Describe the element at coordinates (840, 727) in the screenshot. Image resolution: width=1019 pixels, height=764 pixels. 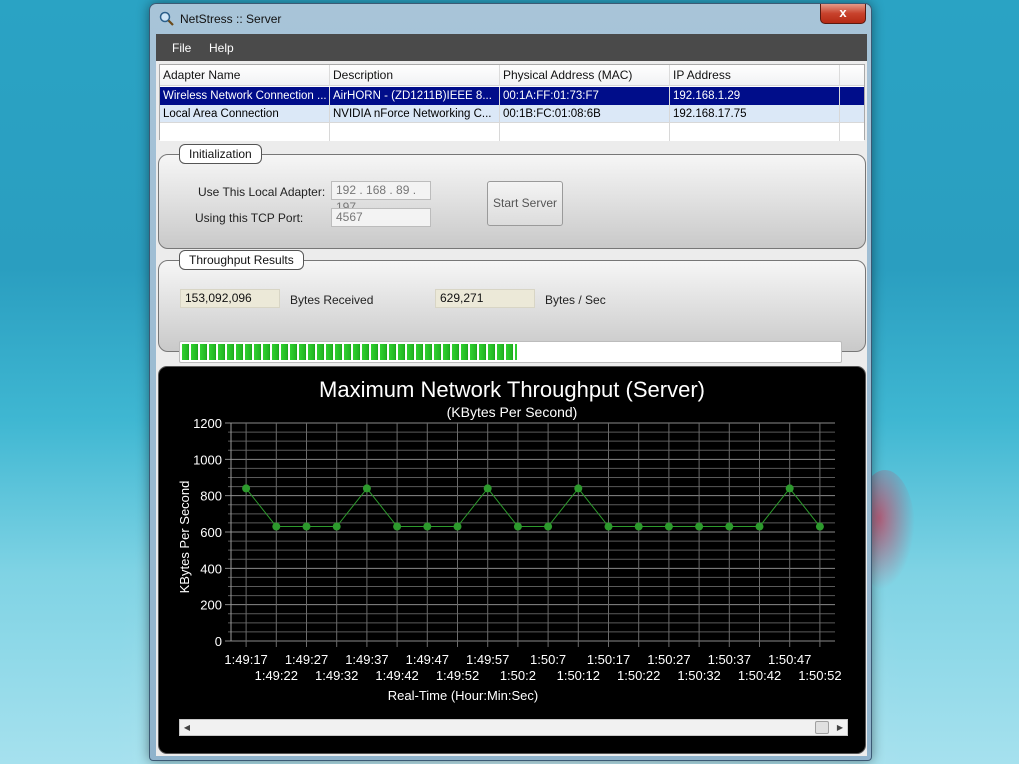
I see `scroll-right-arrow-icon: ▶` at that location.